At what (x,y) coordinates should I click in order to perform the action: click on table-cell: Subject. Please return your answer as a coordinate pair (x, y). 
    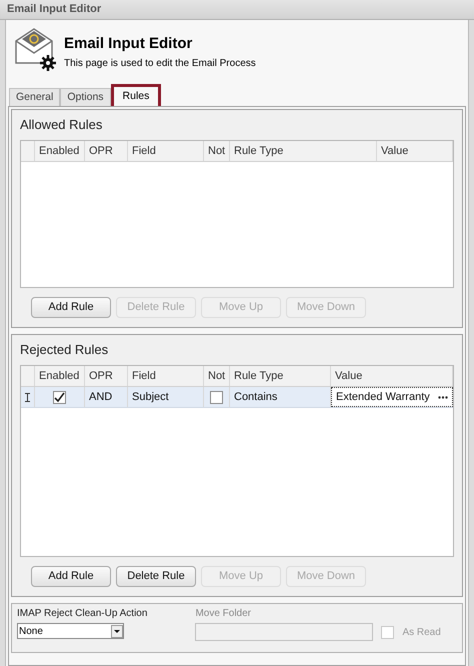
    Looking at the image, I should click on (166, 397).